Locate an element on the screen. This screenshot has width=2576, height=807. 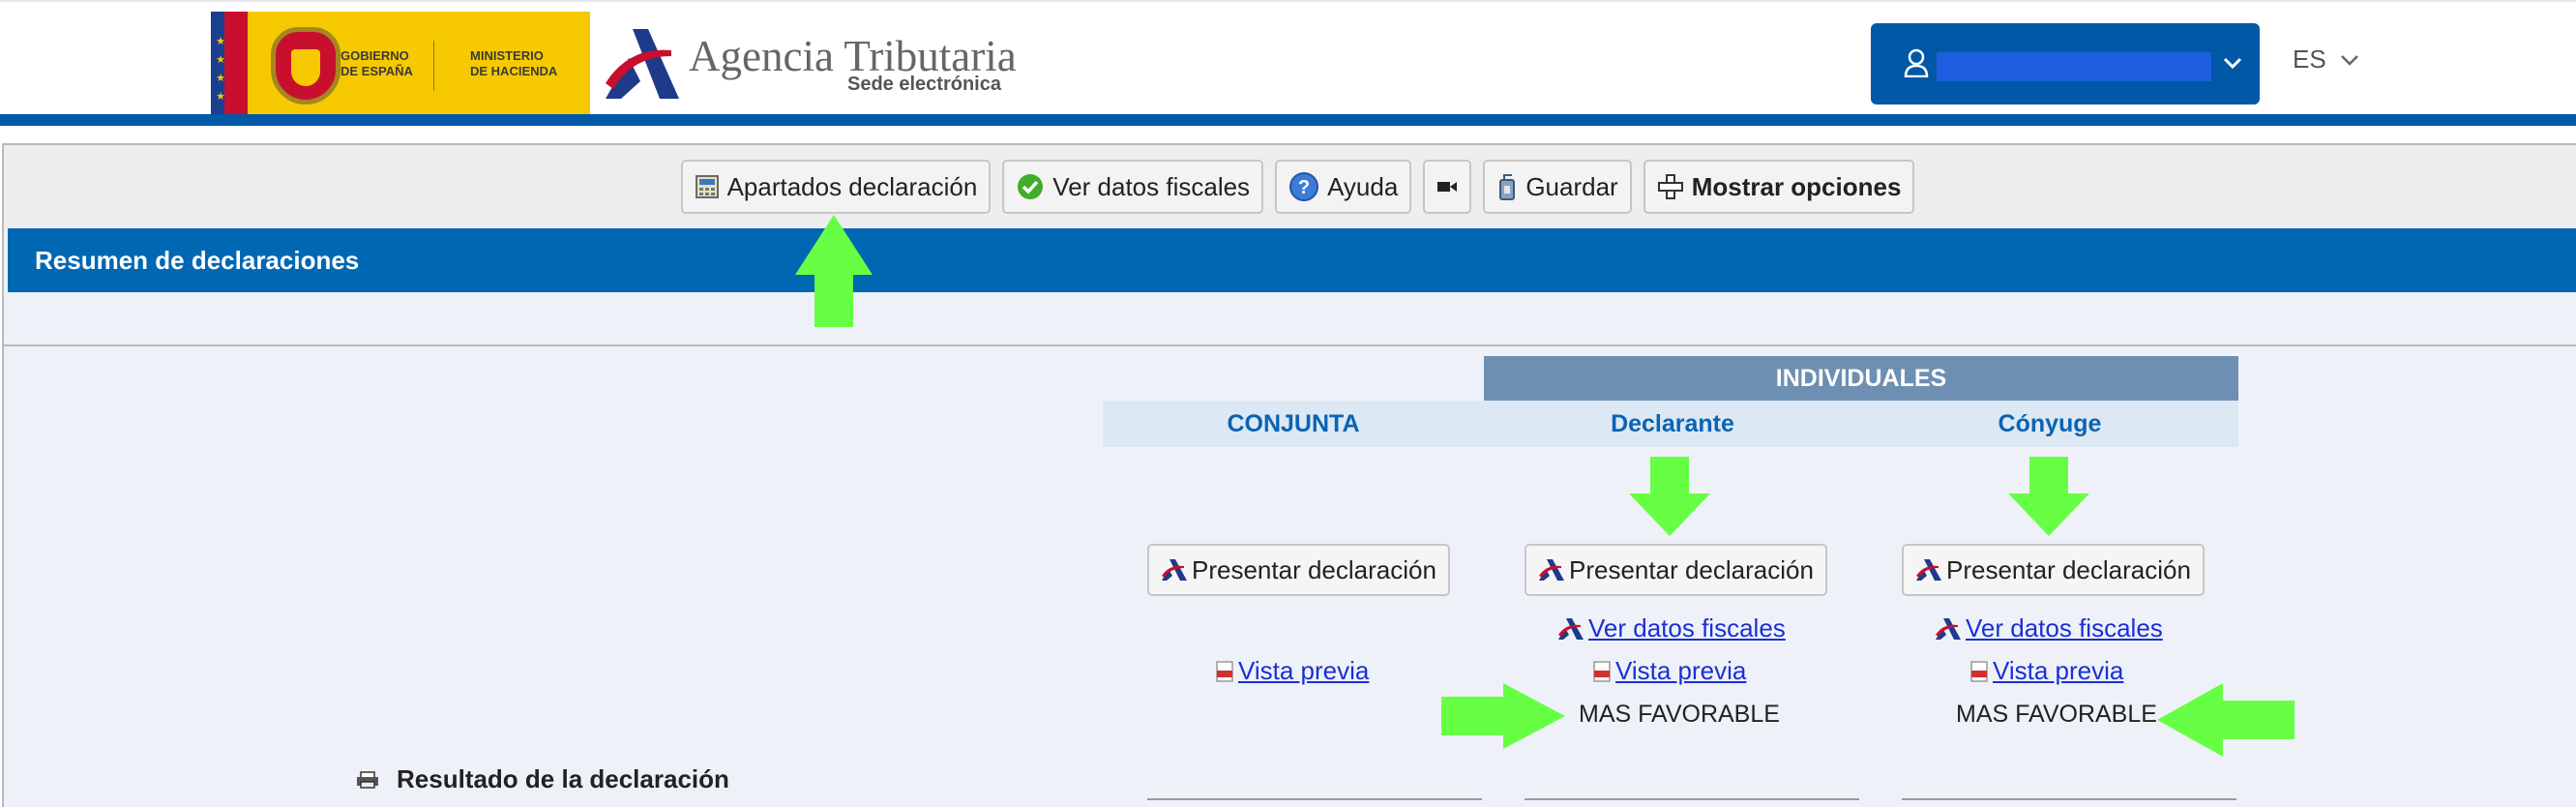
user-name-redacted is located at coordinates (2074, 66).